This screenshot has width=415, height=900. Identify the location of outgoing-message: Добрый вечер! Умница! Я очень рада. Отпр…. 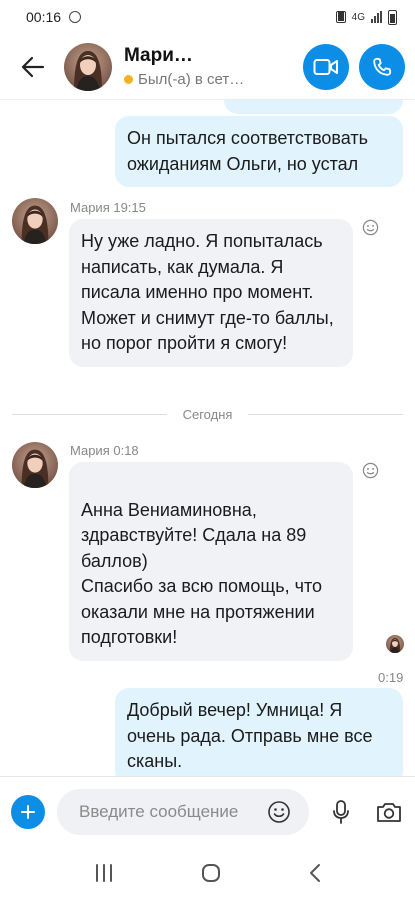
(259, 732).